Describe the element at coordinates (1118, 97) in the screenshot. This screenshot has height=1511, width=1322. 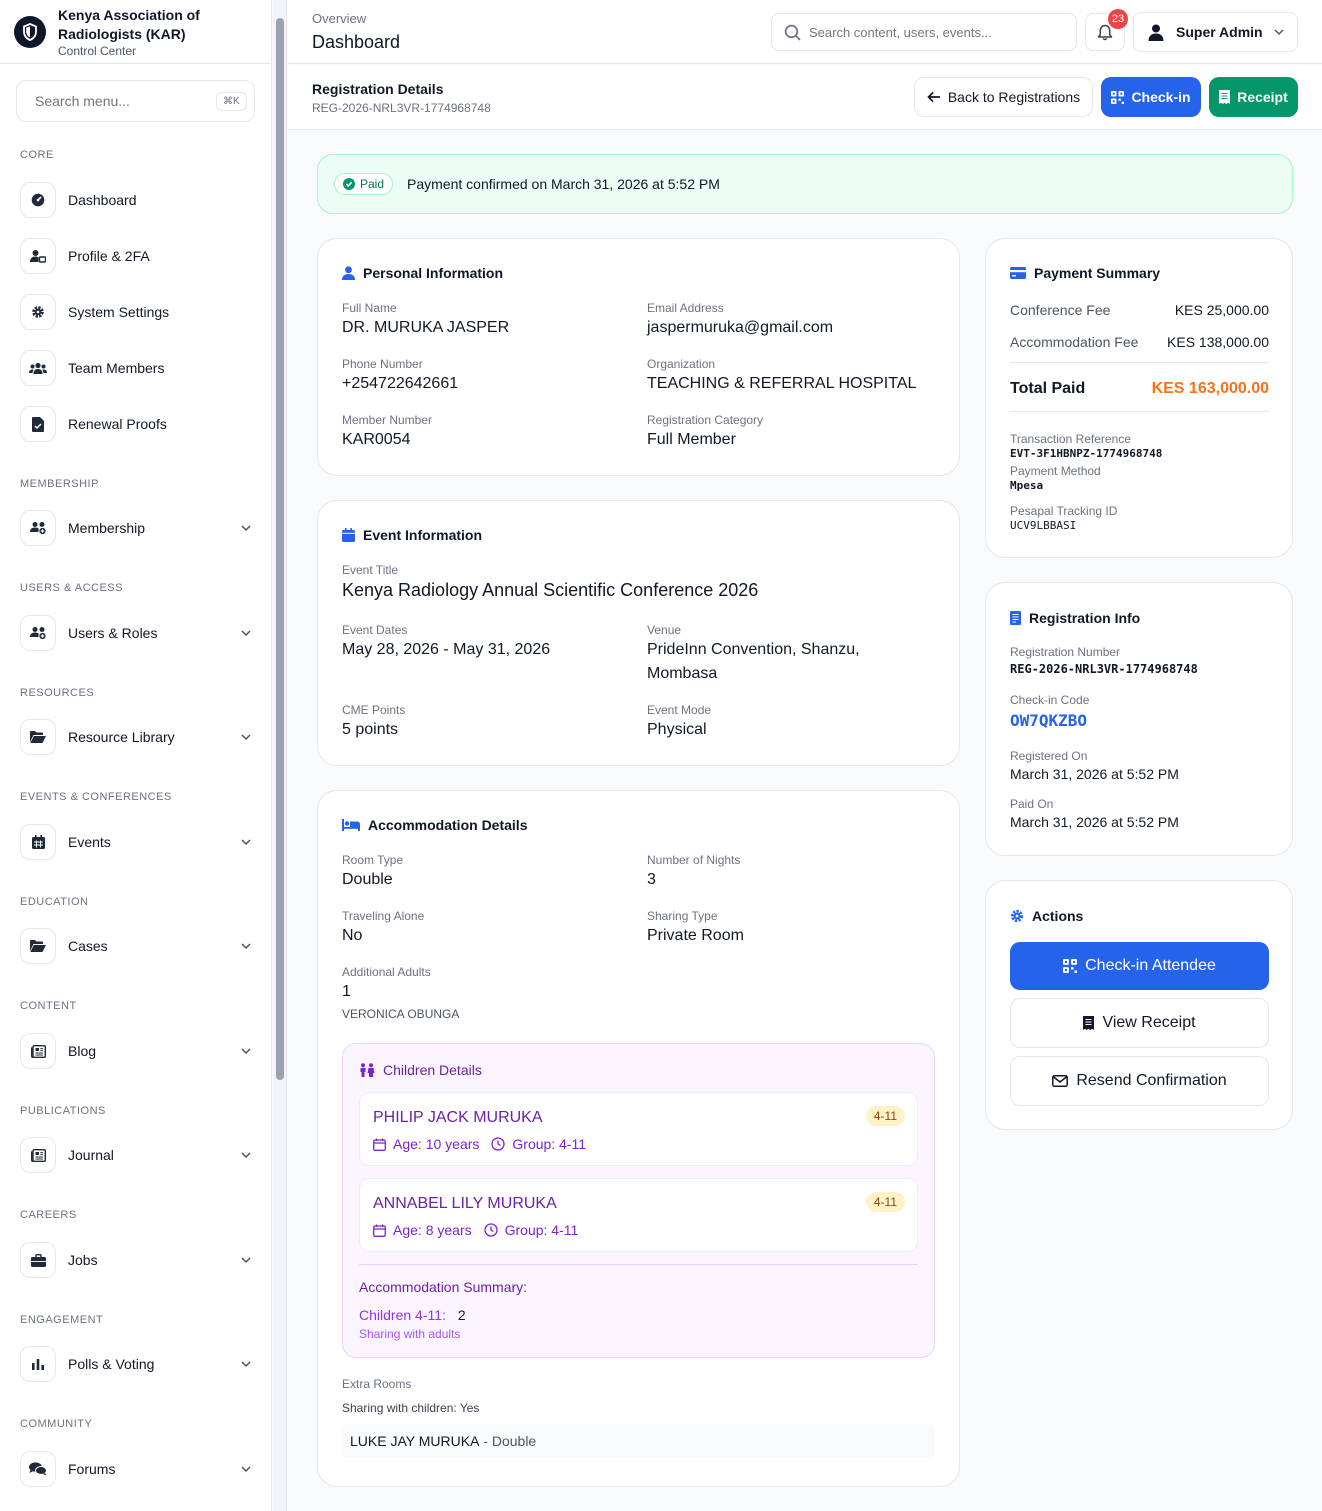
I see `qrcode-icon` at that location.